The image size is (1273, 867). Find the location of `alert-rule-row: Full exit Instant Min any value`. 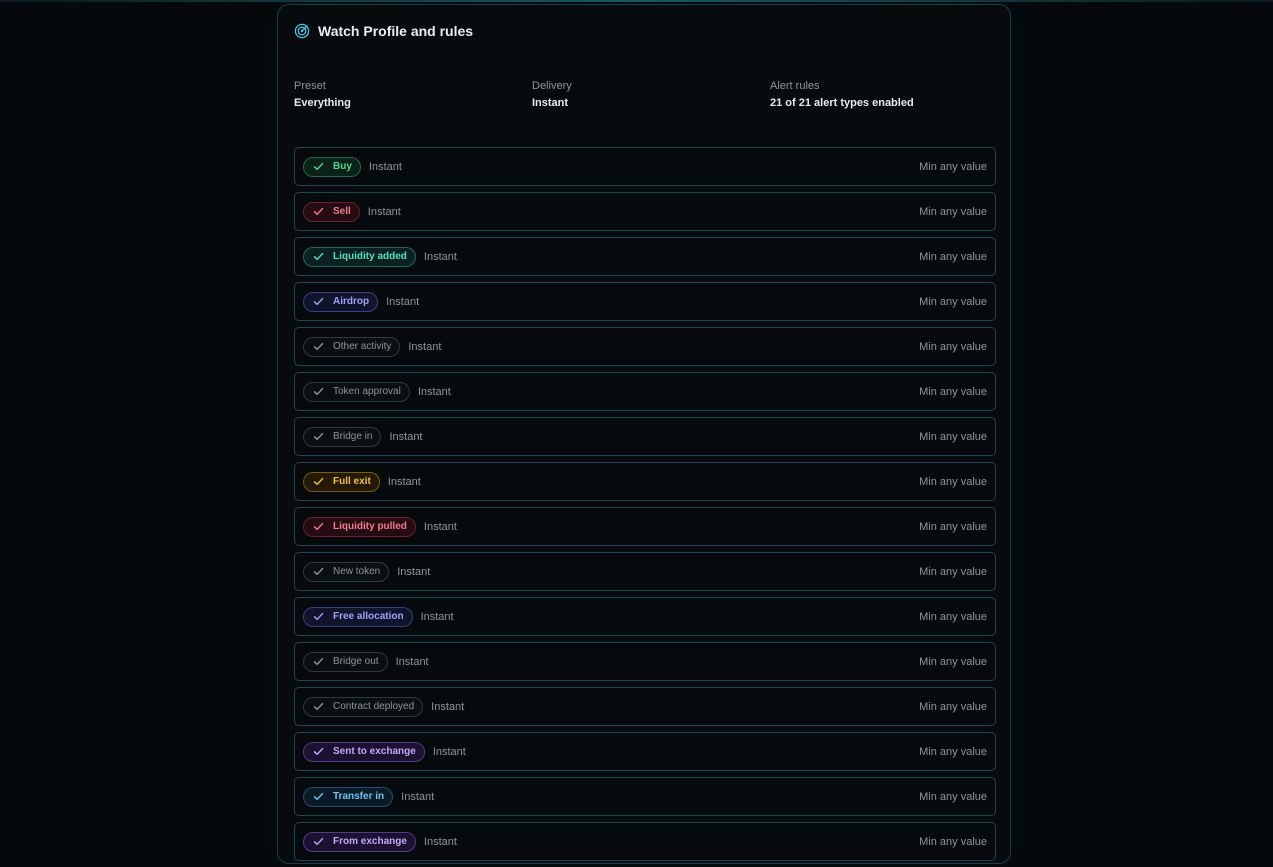

alert-rule-row: Full exit Instant Min any value is located at coordinates (645, 481).